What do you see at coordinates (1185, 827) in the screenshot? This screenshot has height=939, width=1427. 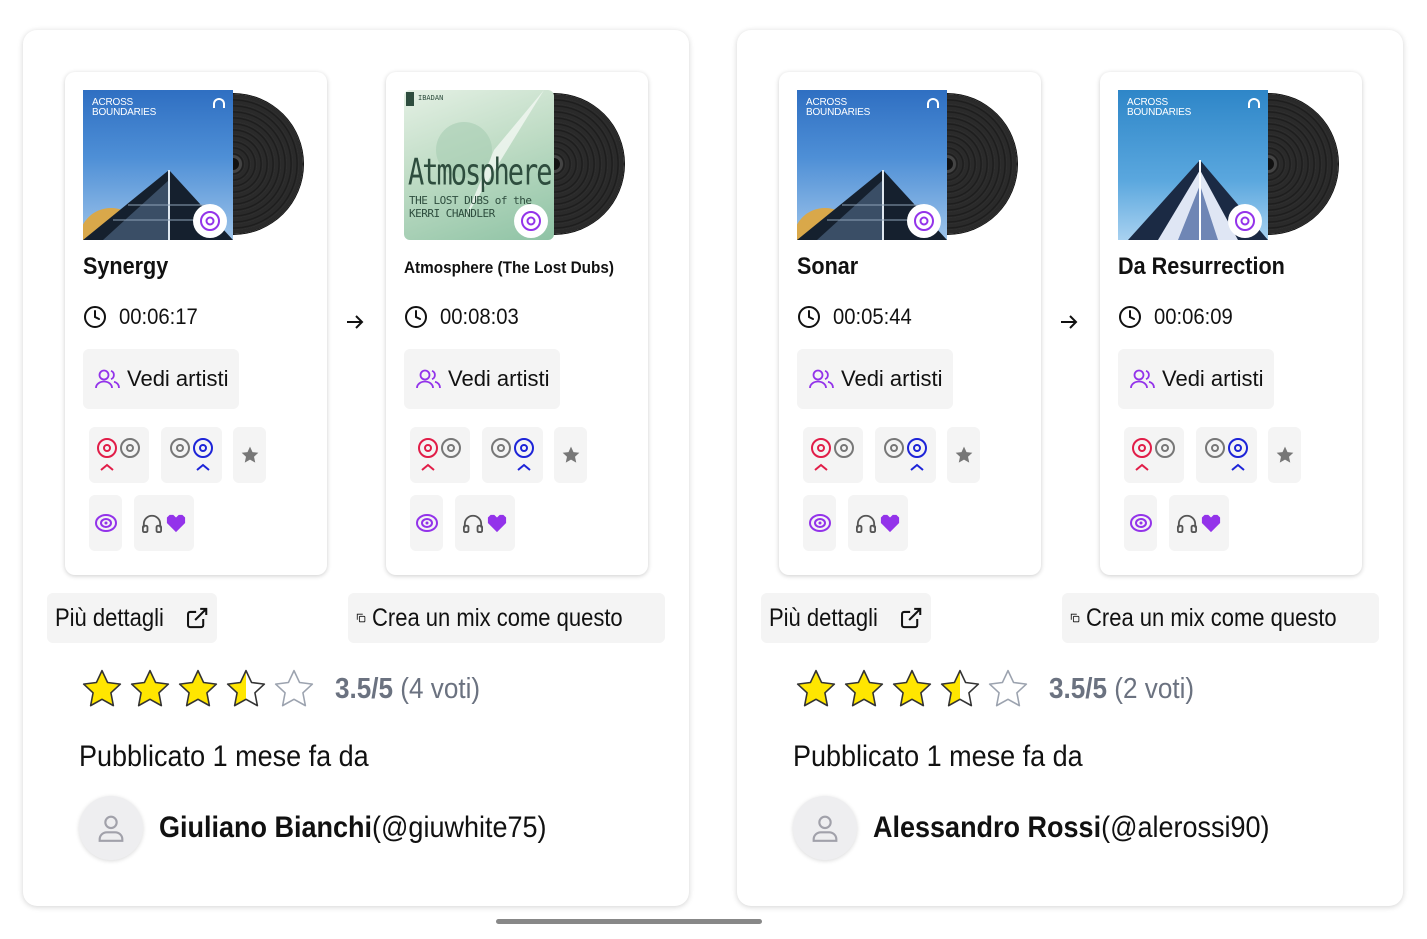 I see `author-handle: (@alerossi90)` at bounding box center [1185, 827].